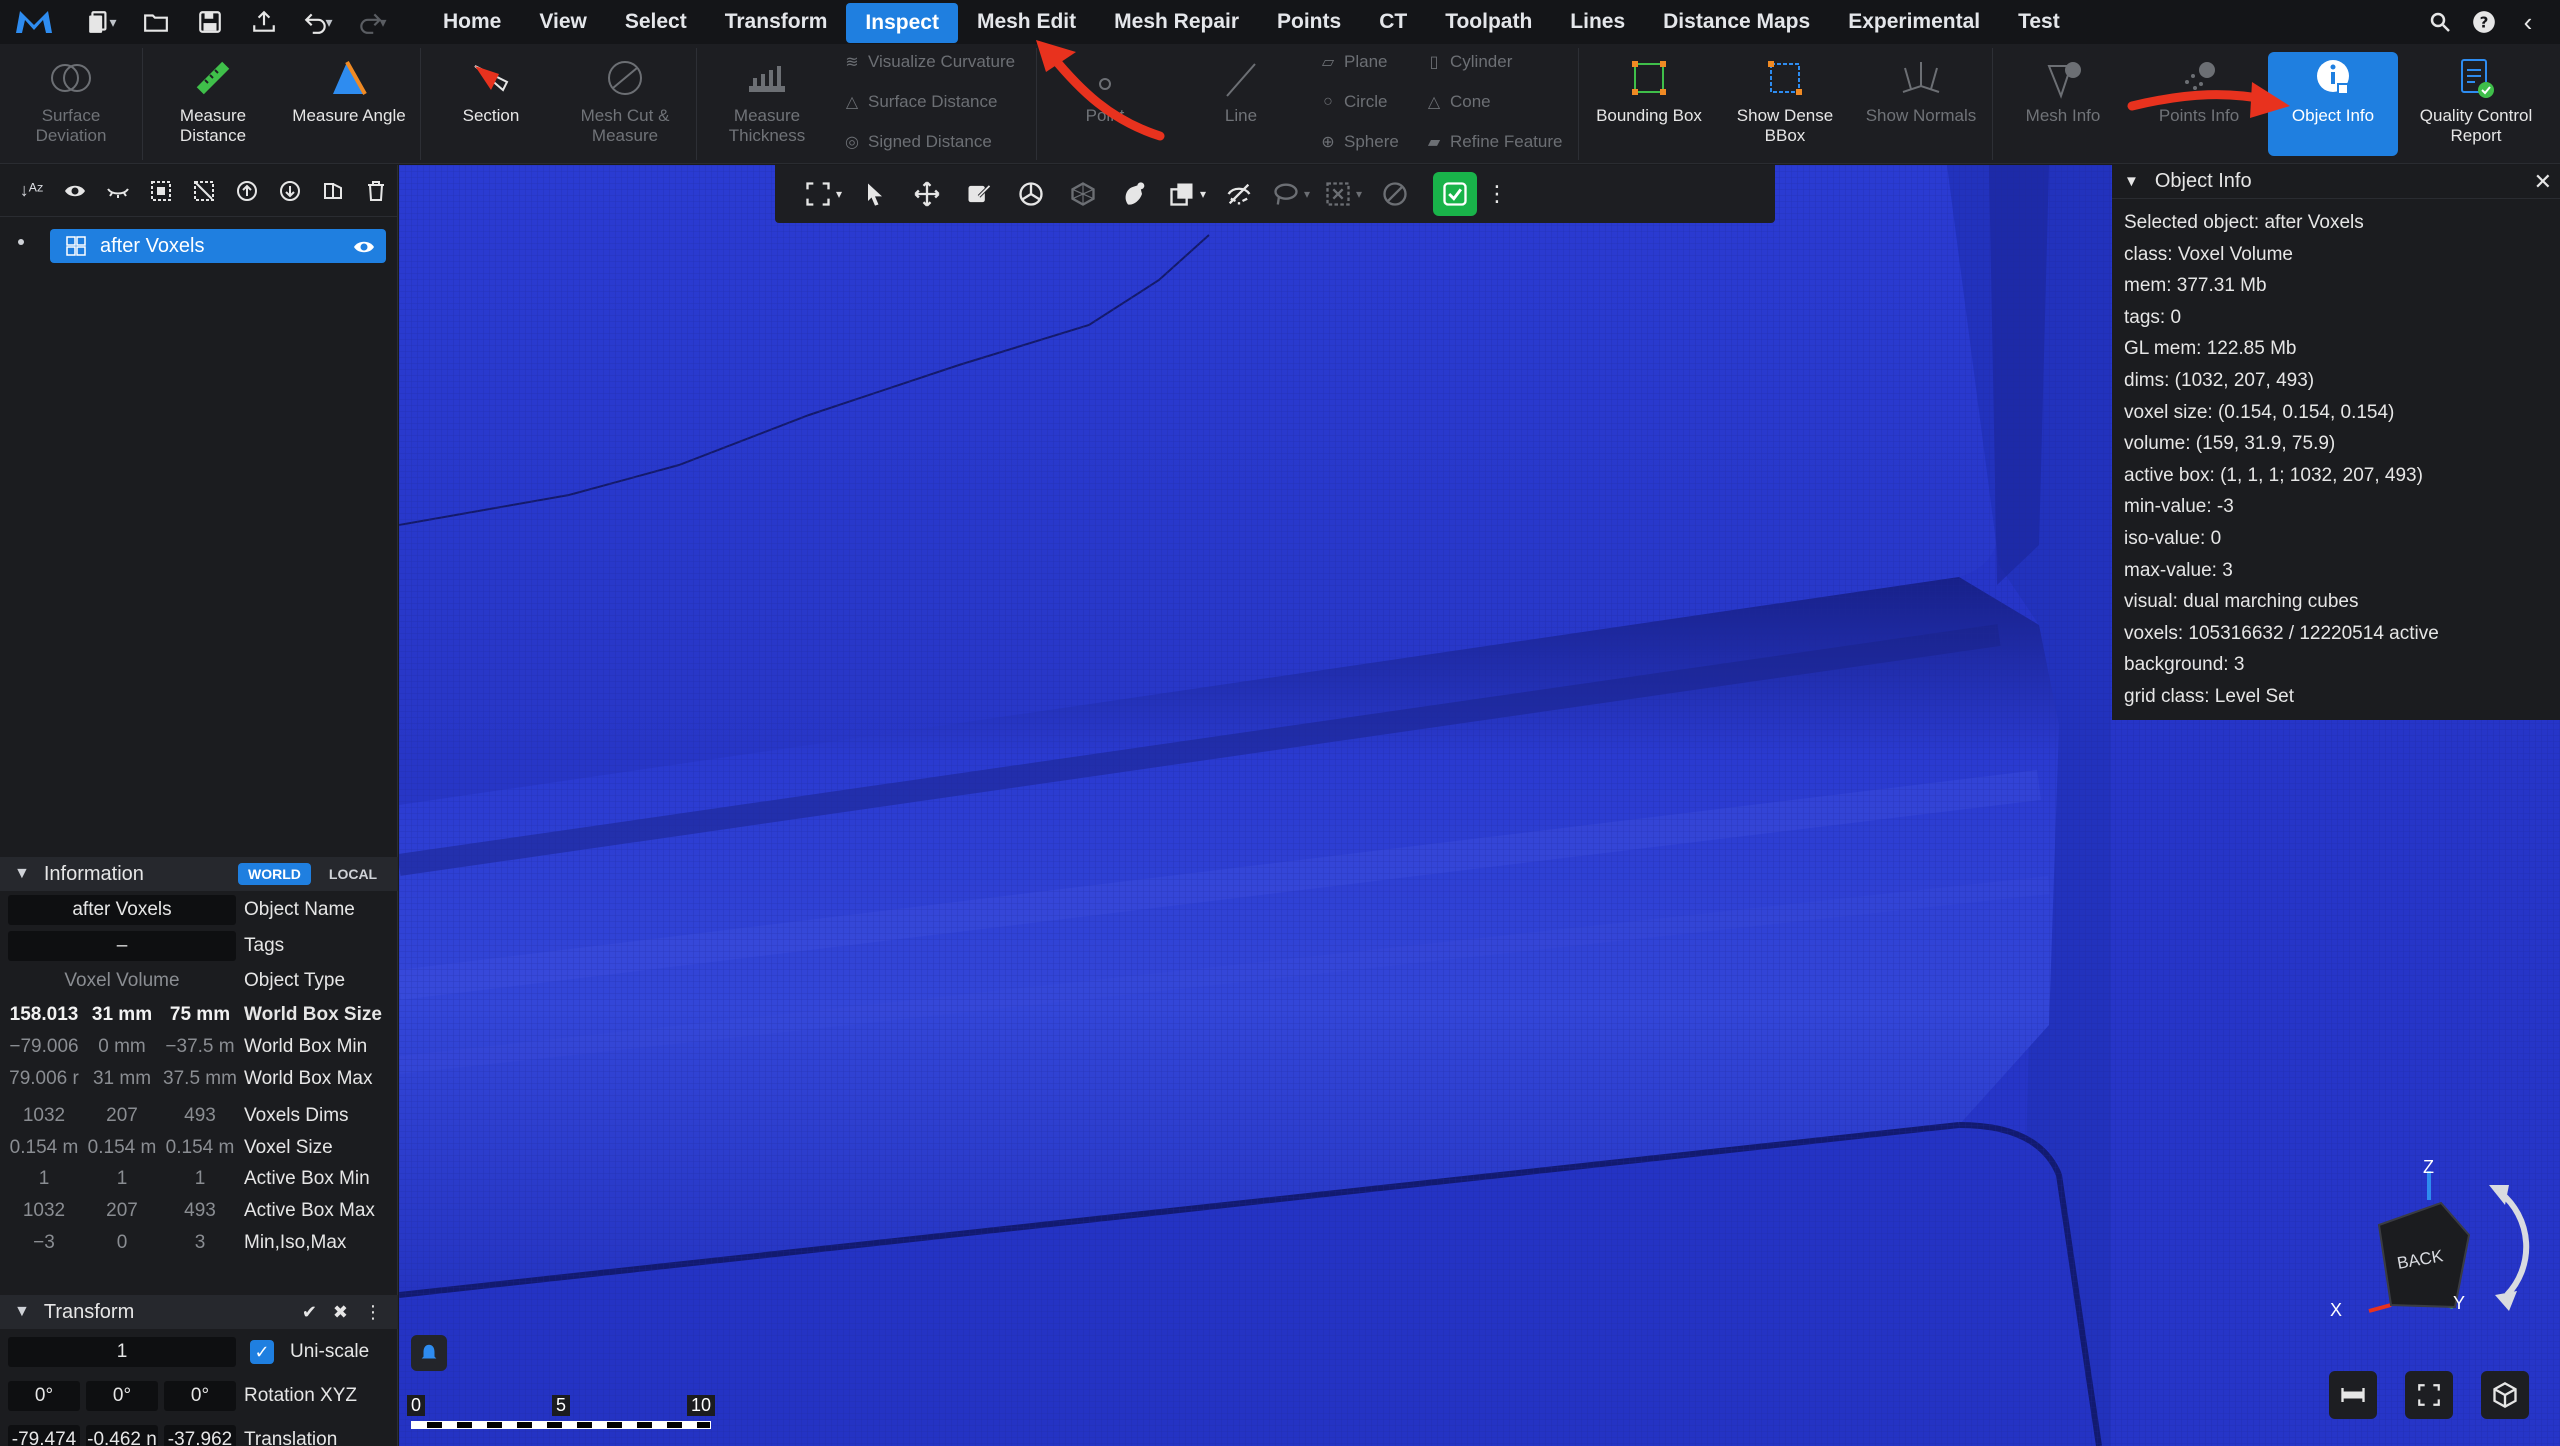 This screenshot has width=2560, height=1446. Describe the element at coordinates (1493, 142) in the screenshot. I see `refine-feature-button: ▰ Refine Feature` at that location.